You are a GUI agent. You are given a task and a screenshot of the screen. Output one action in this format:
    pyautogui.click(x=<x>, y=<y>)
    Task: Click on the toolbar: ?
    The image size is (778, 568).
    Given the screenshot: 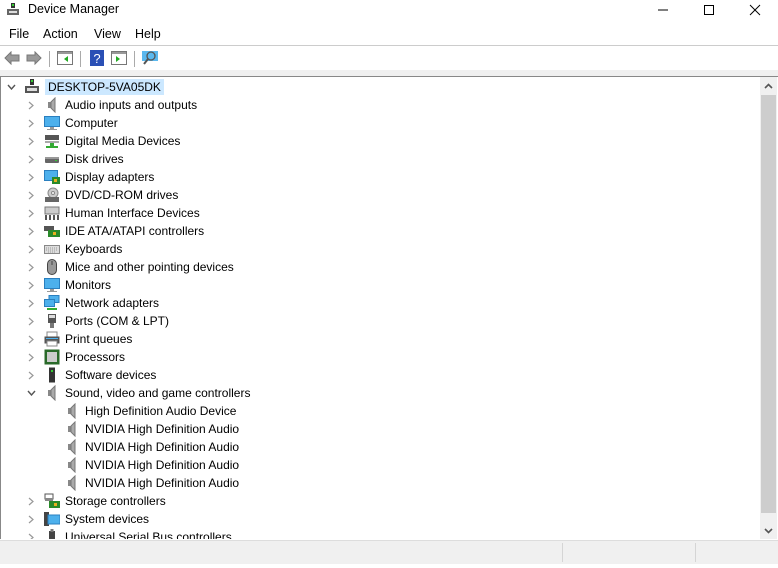 What is the action you would take?
    pyautogui.click(x=389, y=58)
    